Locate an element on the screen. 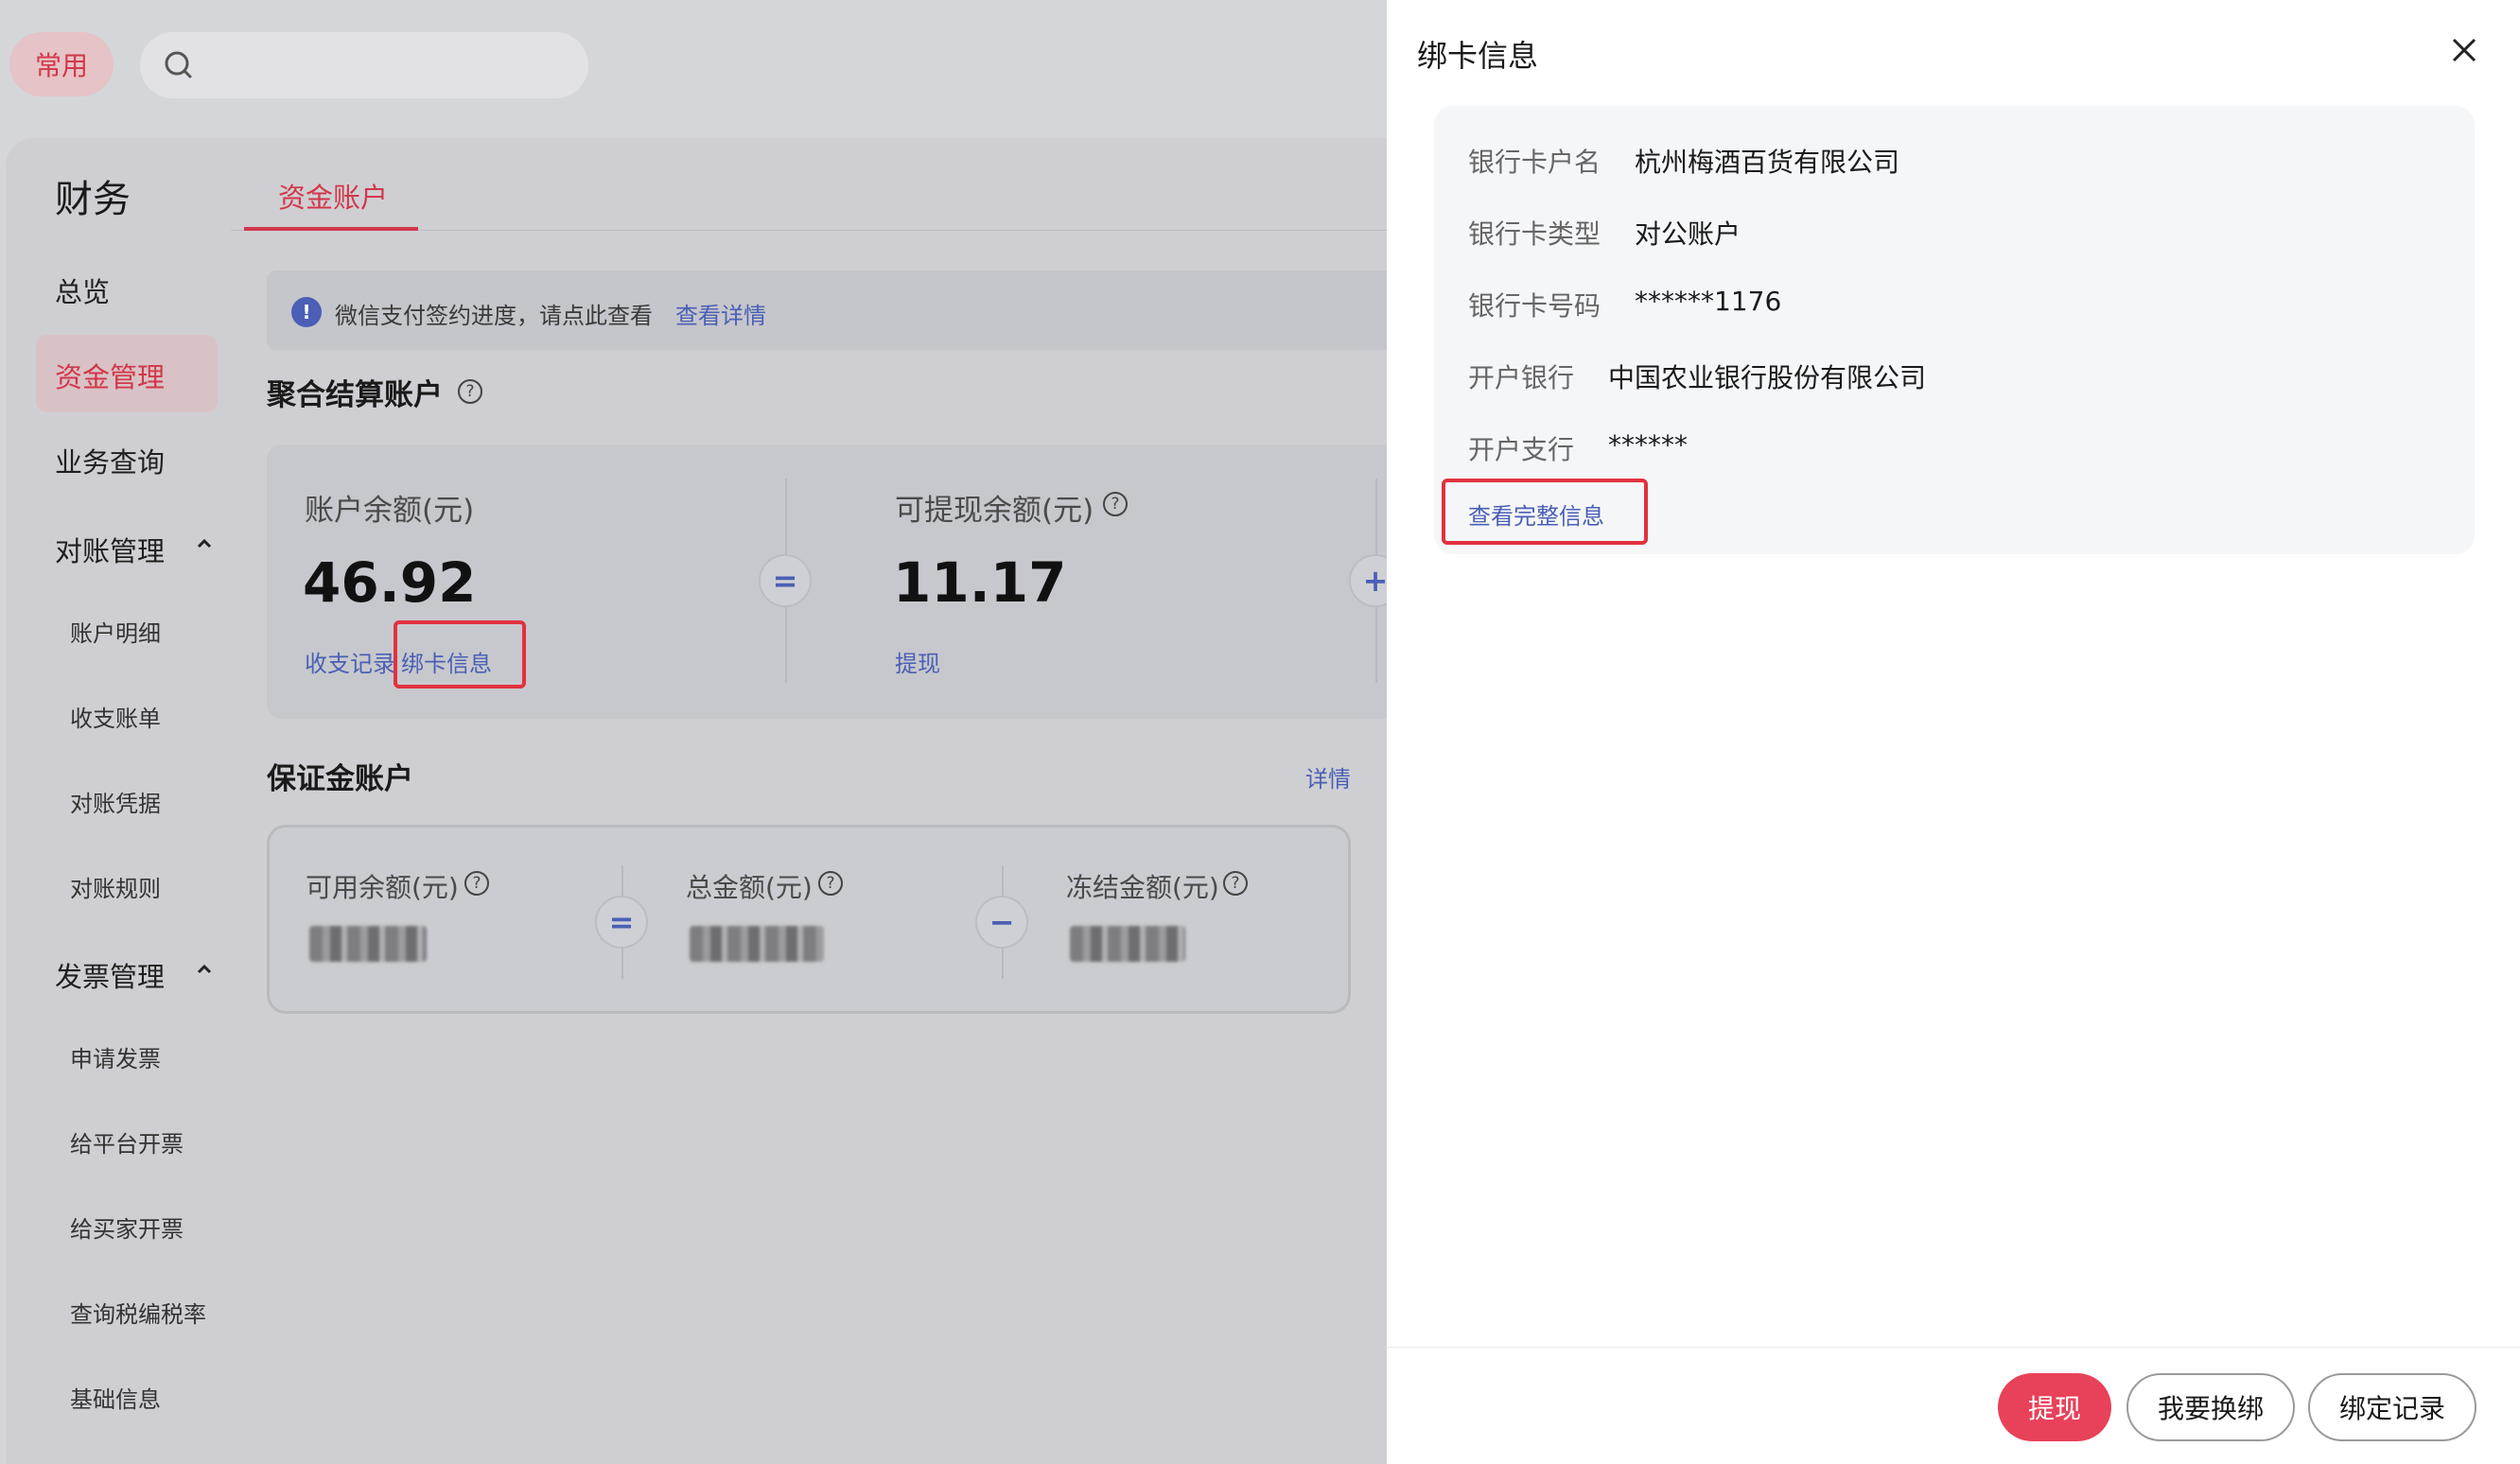 The width and height of the screenshot is (2520, 1464). footer-divider is located at coordinates (1953, 1347).